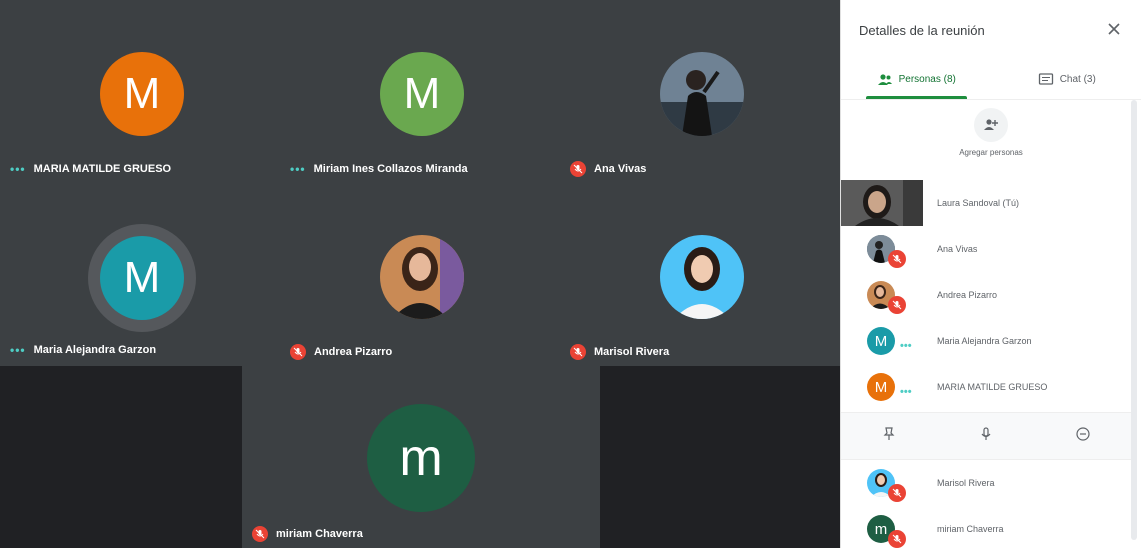 This screenshot has height=548, width=1141. What do you see at coordinates (970, 529) in the screenshot?
I see `person-name: miriam Chaverra` at bounding box center [970, 529].